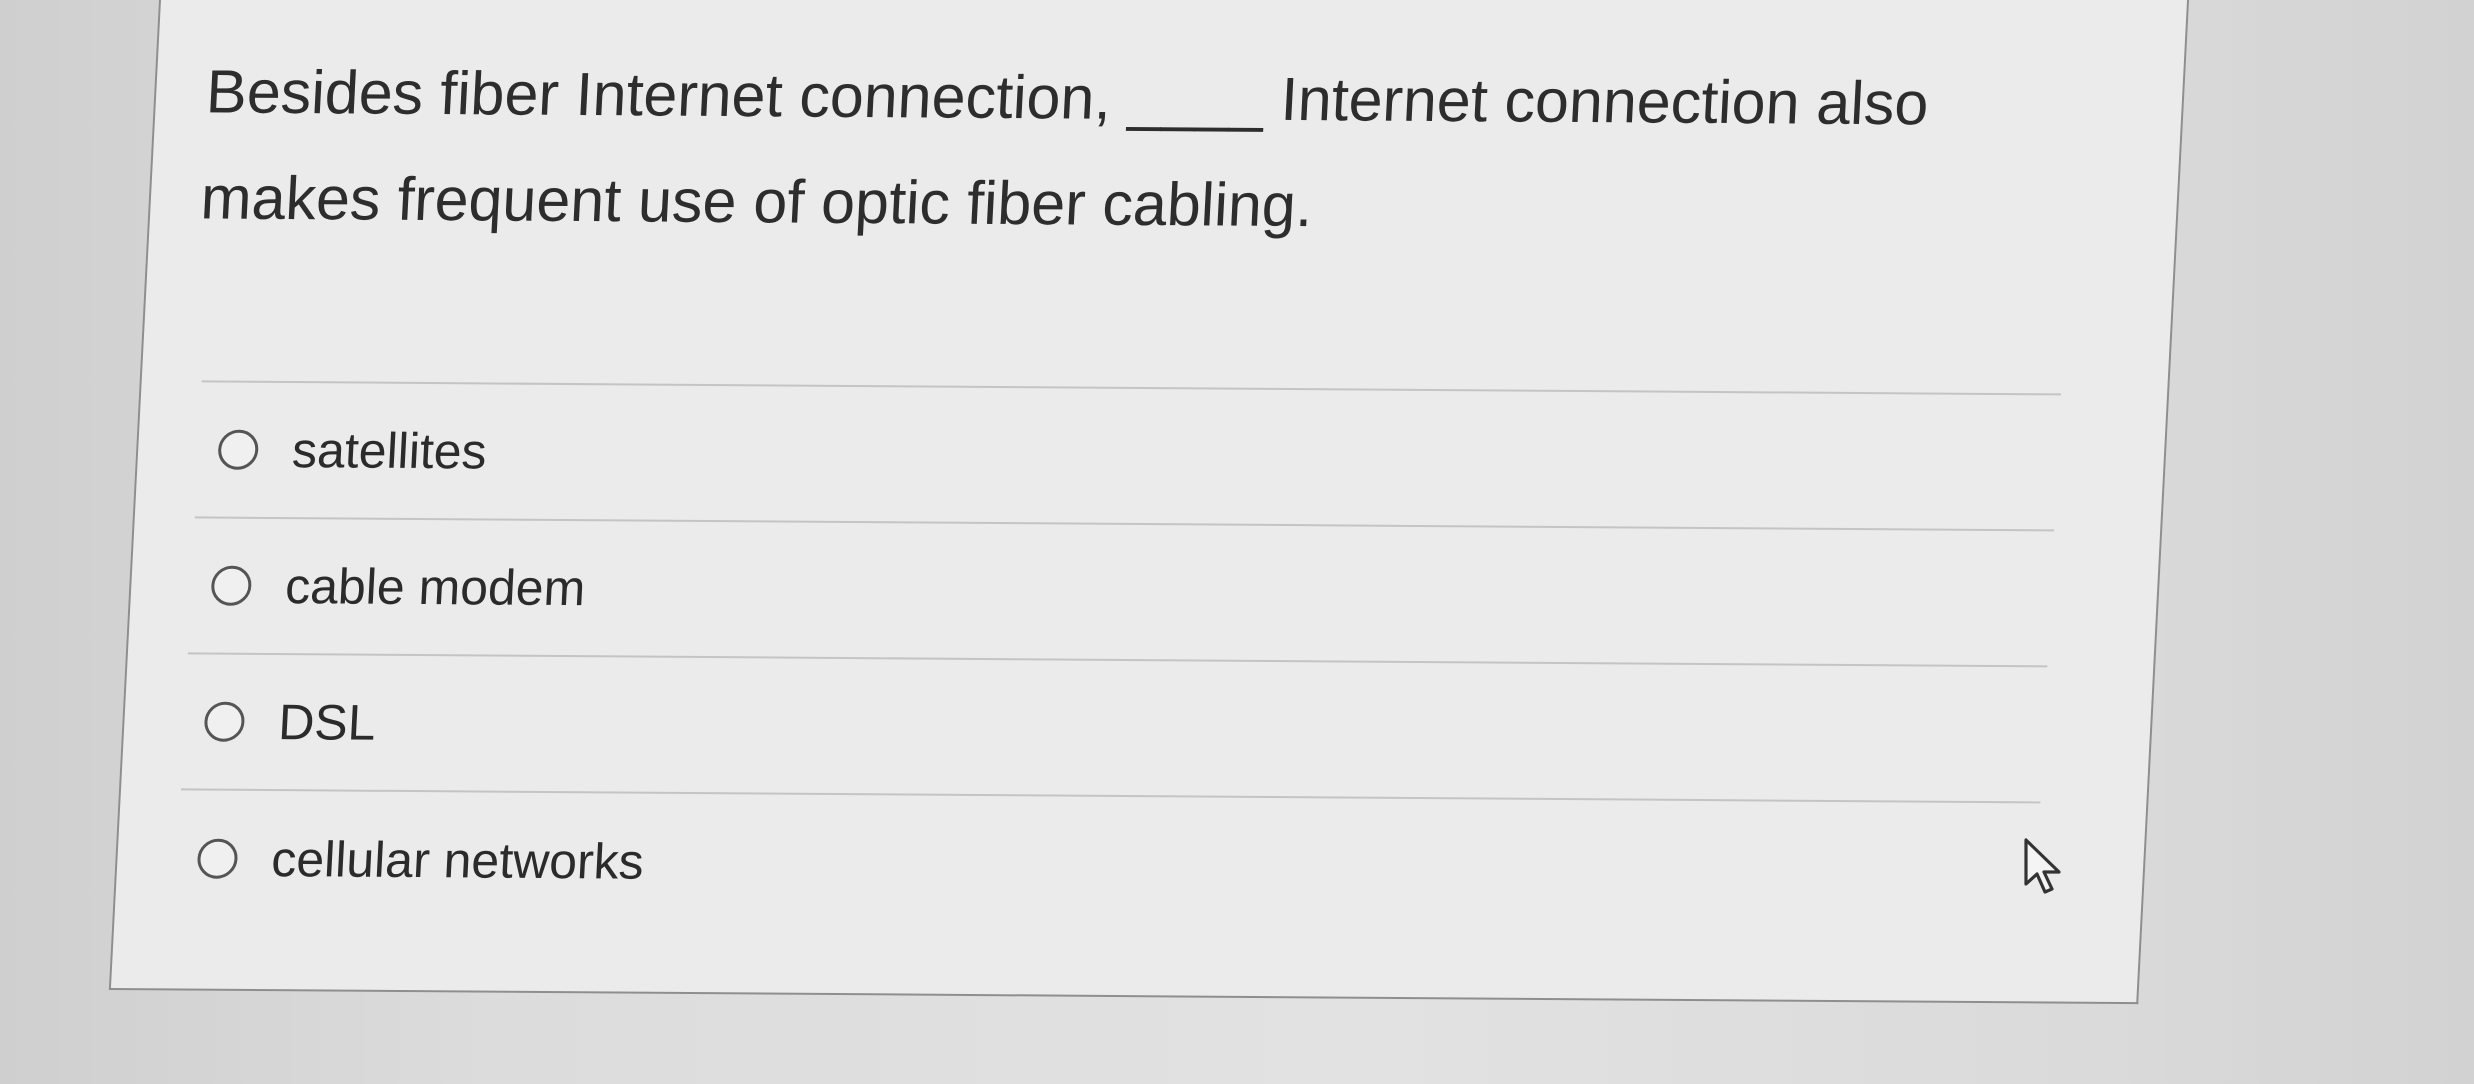  What do you see at coordinates (231, 585) in the screenshot?
I see `radio-button-cable-modem` at bounding box center [231, 585].